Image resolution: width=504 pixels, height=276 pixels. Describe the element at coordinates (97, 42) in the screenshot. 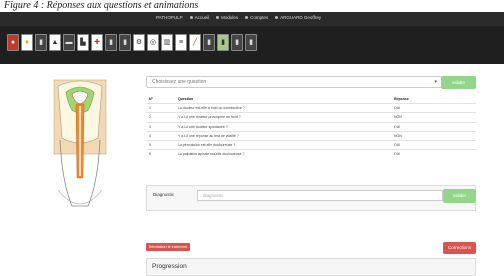

I see `shaping-tool-icon: ✚` at that location.